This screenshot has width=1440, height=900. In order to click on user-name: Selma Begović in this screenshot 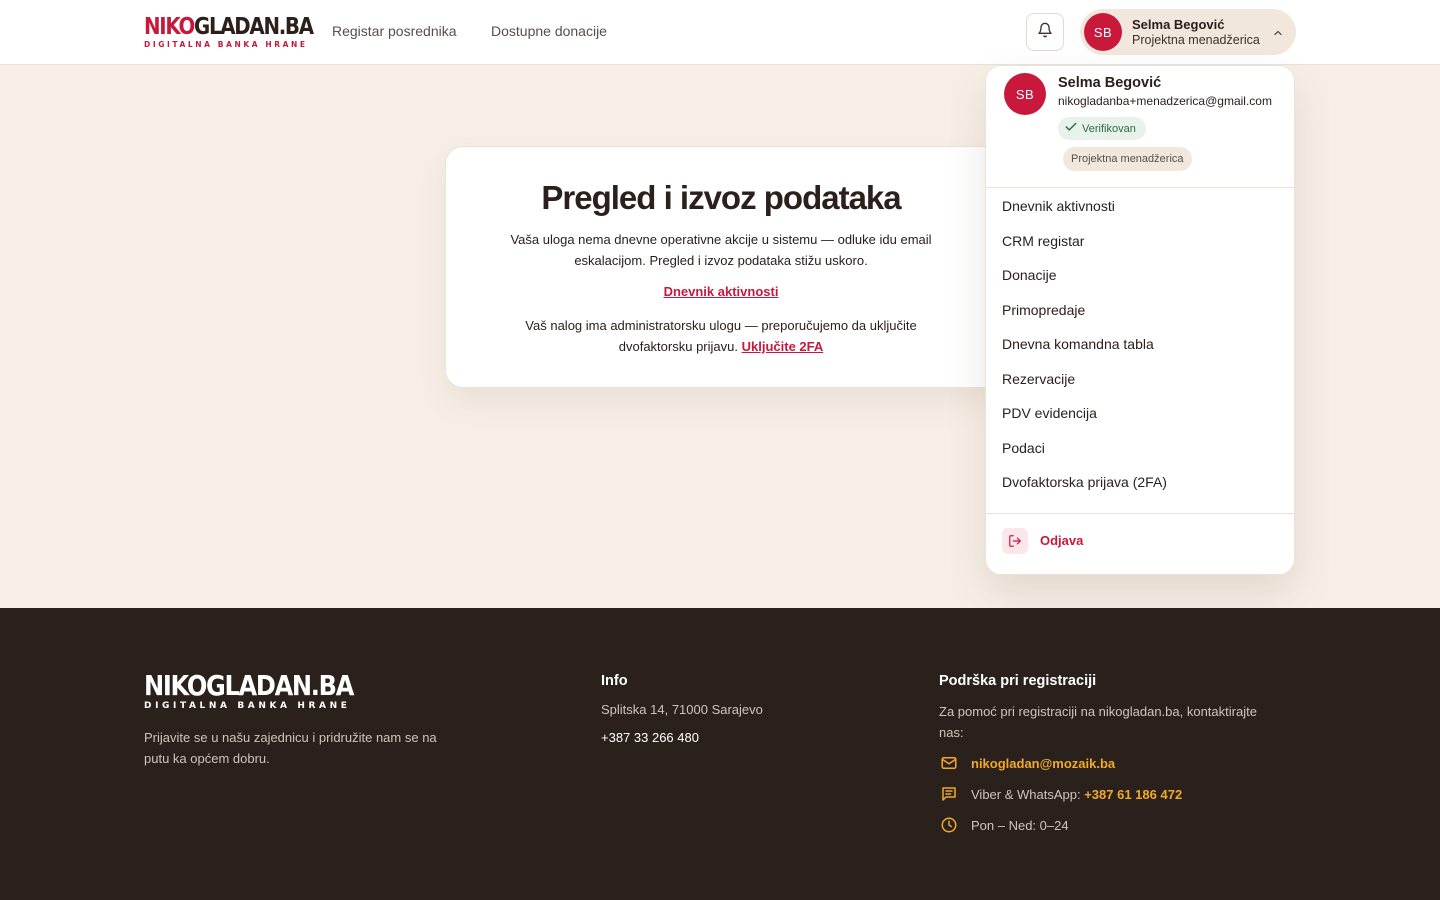, I will do `click(1178, 24)`.